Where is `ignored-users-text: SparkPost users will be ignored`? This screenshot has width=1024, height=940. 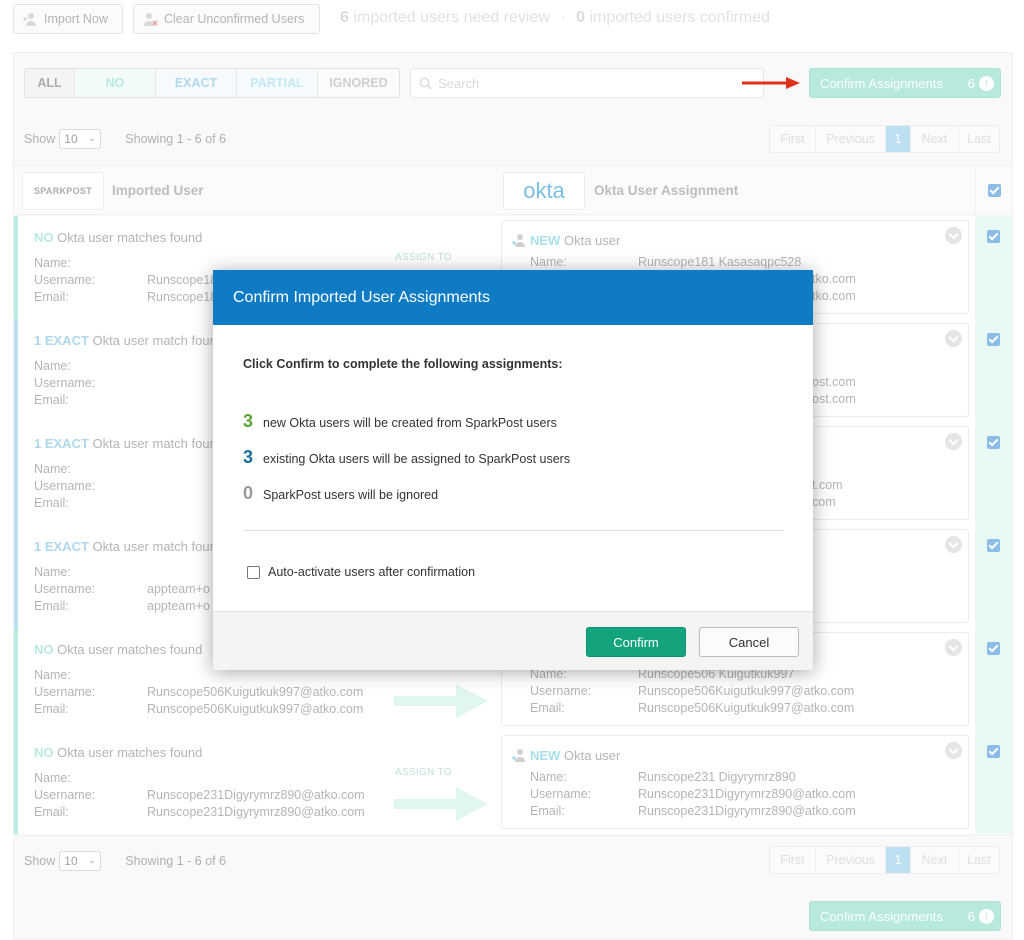
ignored-users-text: SparkPost users will be ignored is located at coordinates (351, 495).